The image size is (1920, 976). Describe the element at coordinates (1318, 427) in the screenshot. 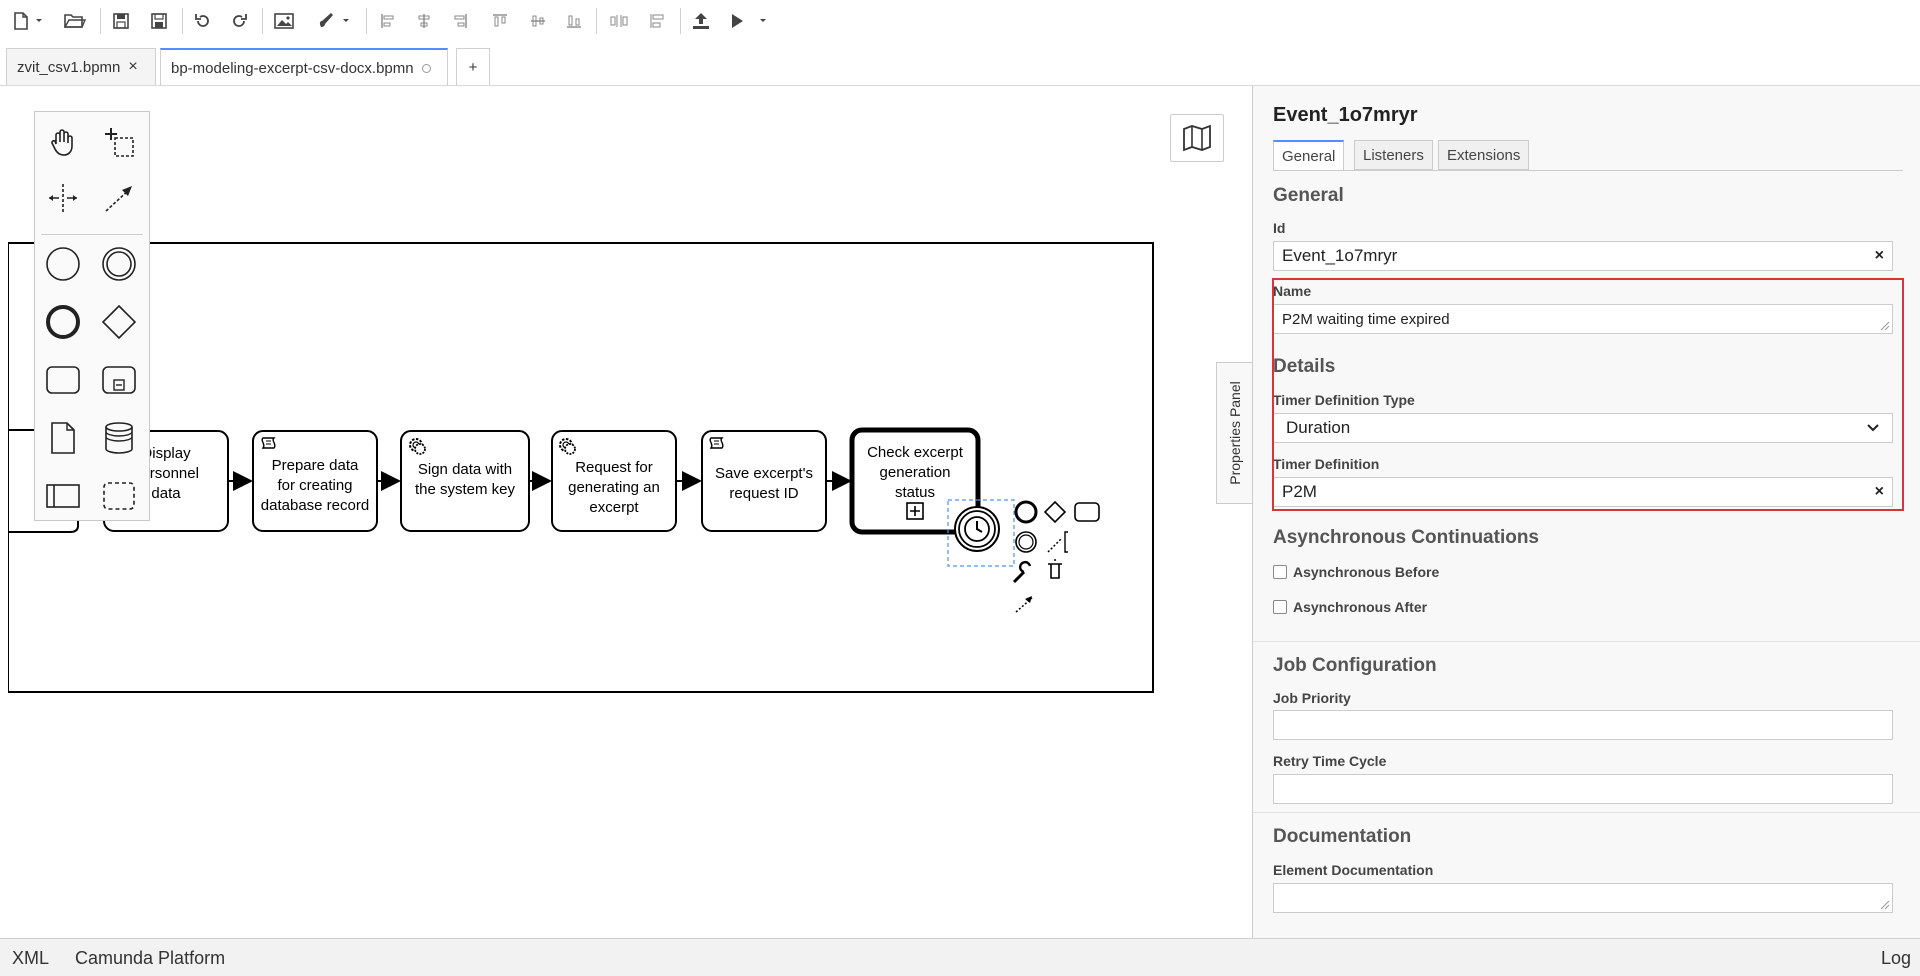

I see `timer-type-value: Duration` at that location.